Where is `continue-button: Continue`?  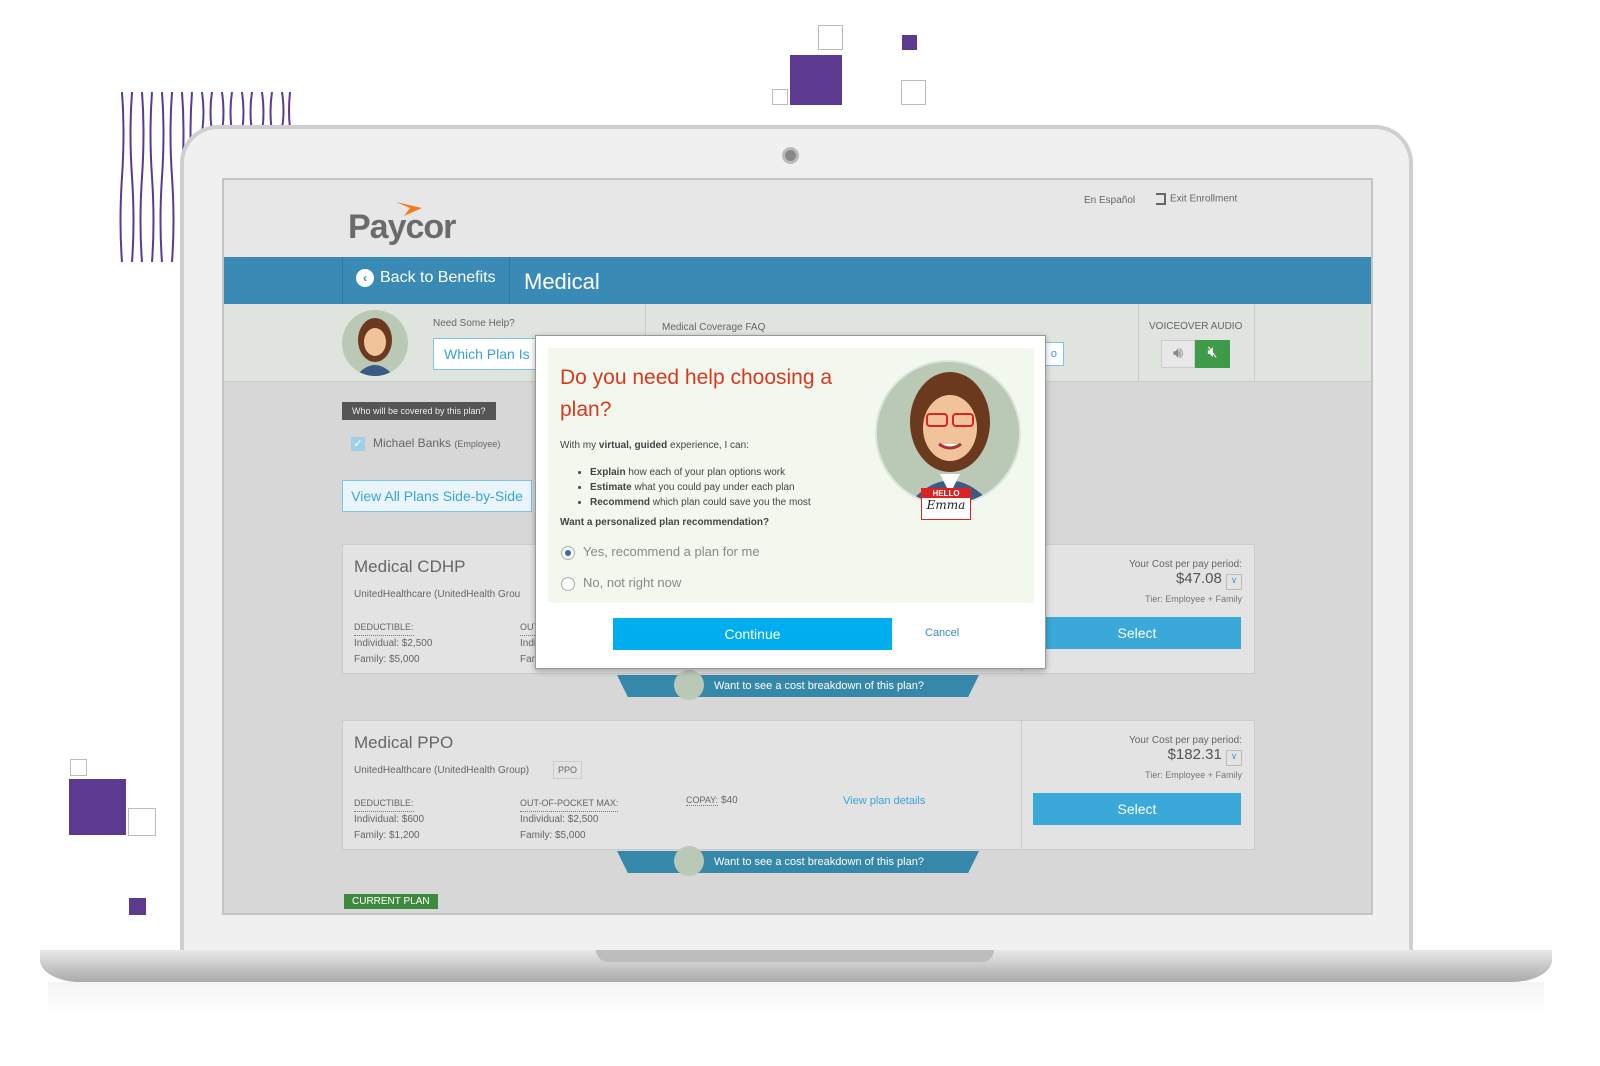 continue-button: Continue is located at coordinates (752, 634).